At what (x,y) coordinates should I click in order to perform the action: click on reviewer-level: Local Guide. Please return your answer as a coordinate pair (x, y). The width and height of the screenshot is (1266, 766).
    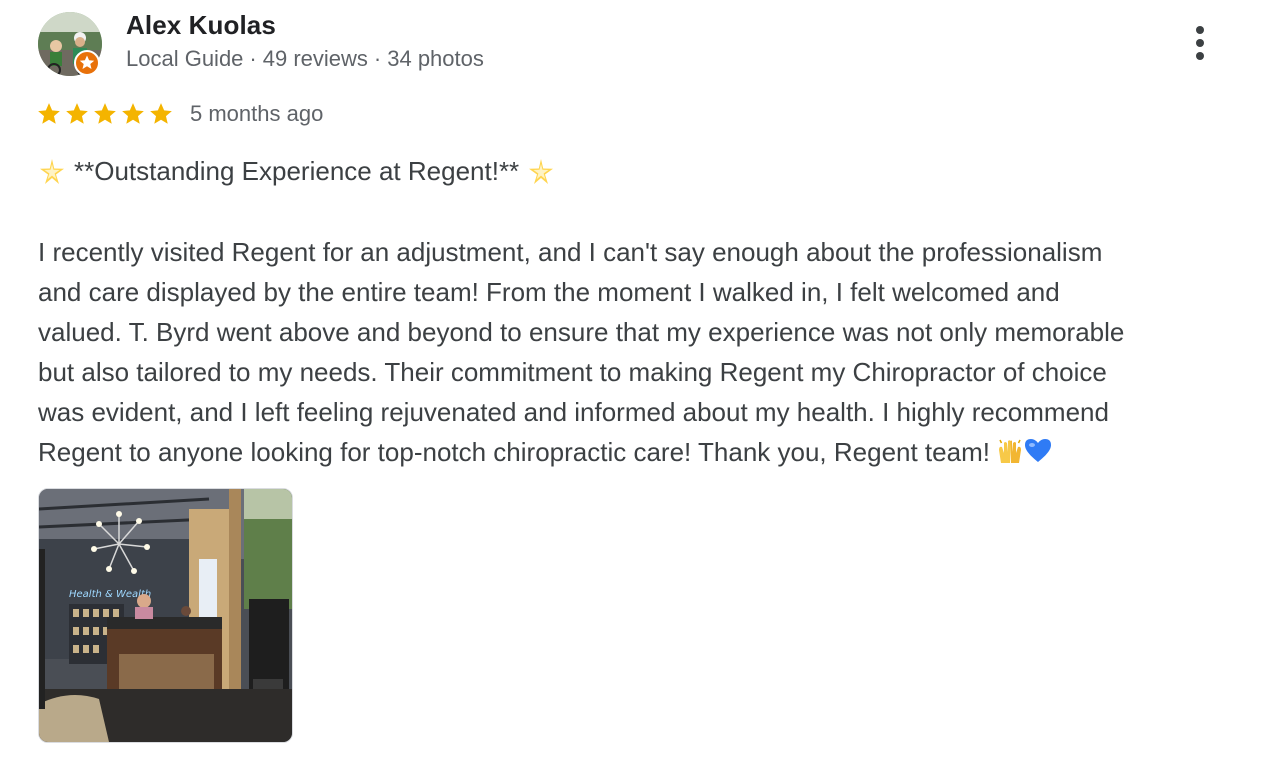
    Looking at the image, I should click on (185, 58).